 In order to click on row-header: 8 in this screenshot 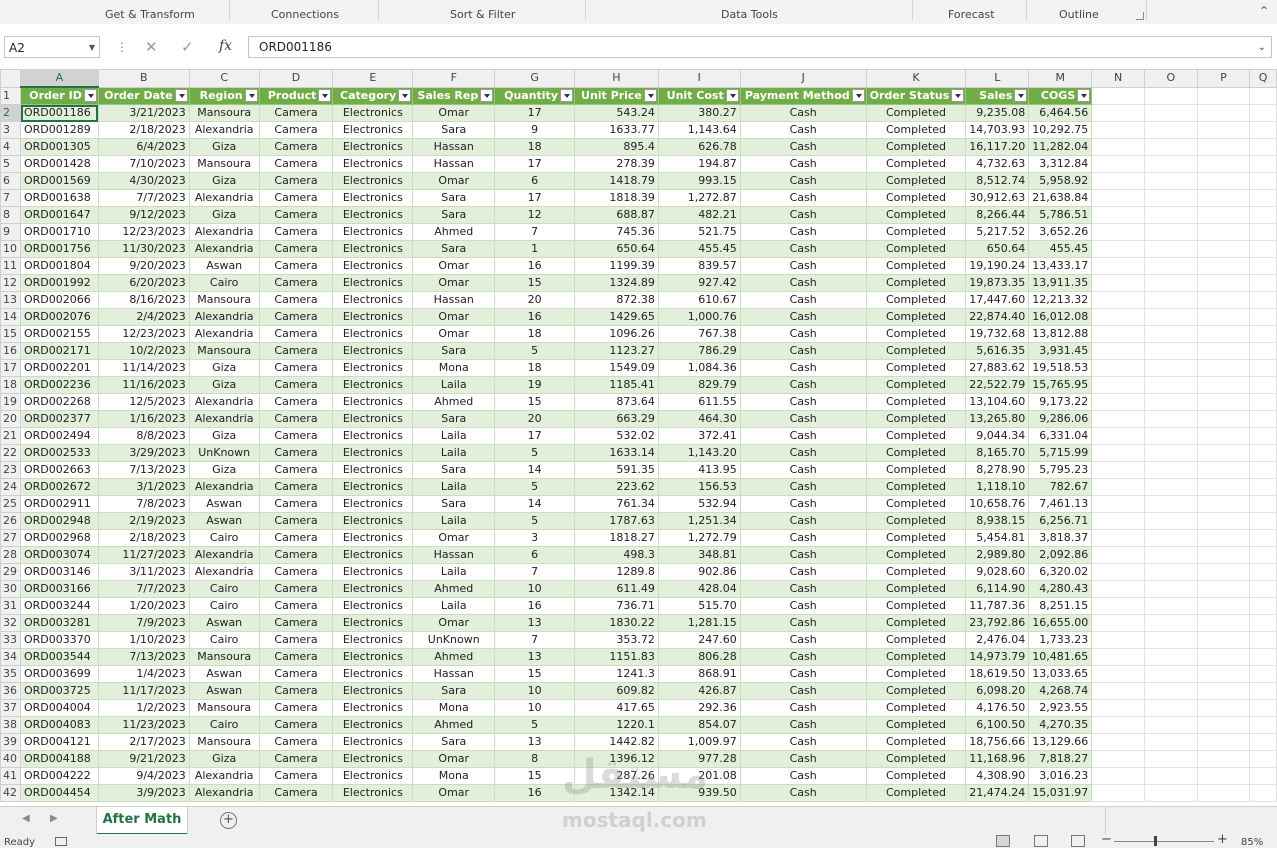, I will do `click(10, 215)`.